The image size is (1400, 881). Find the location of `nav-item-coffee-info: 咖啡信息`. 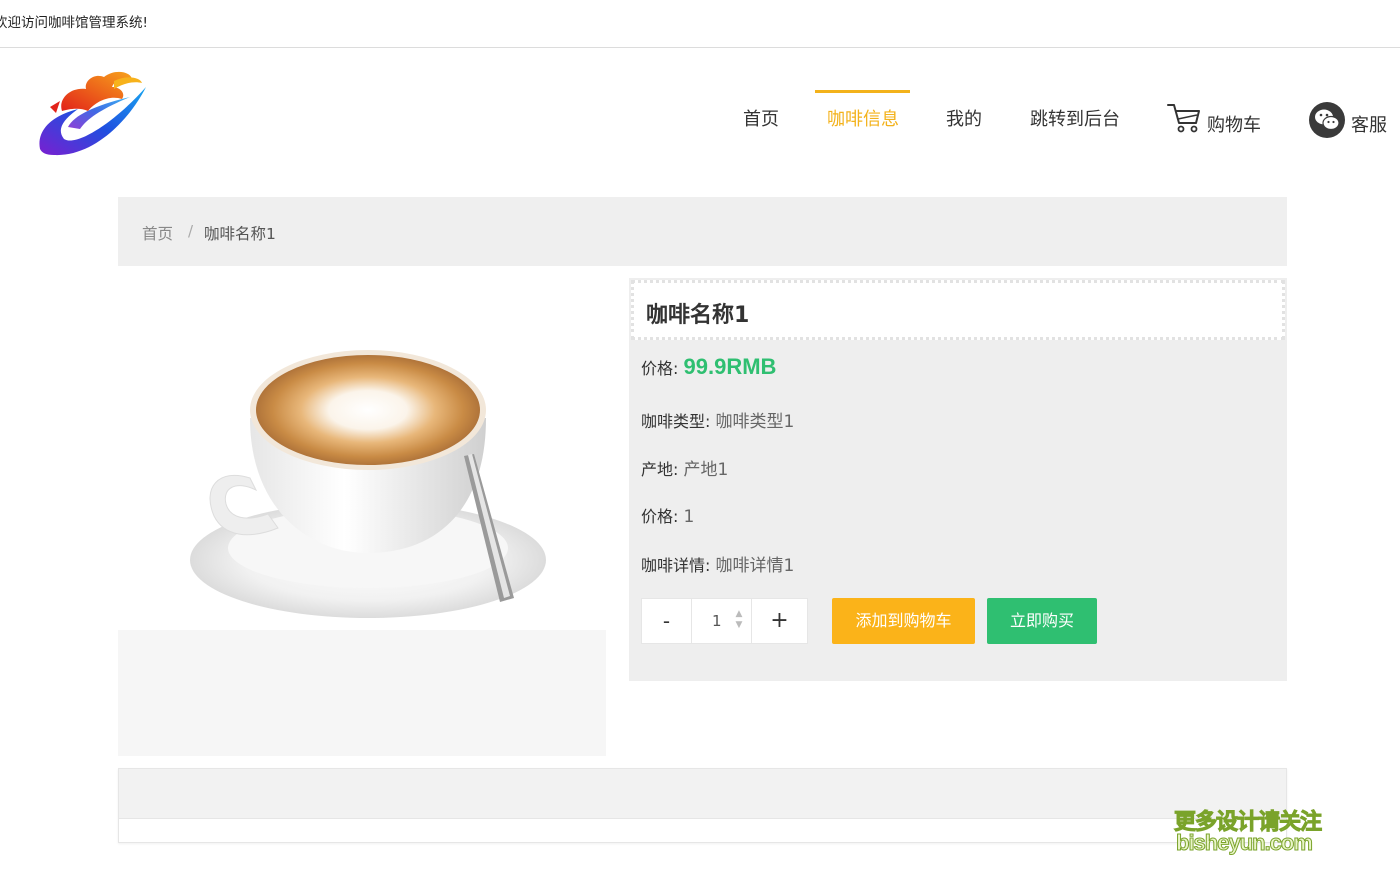

nav-item-coffee-info: 咖啡信息 is located at coordinates (863, 118).